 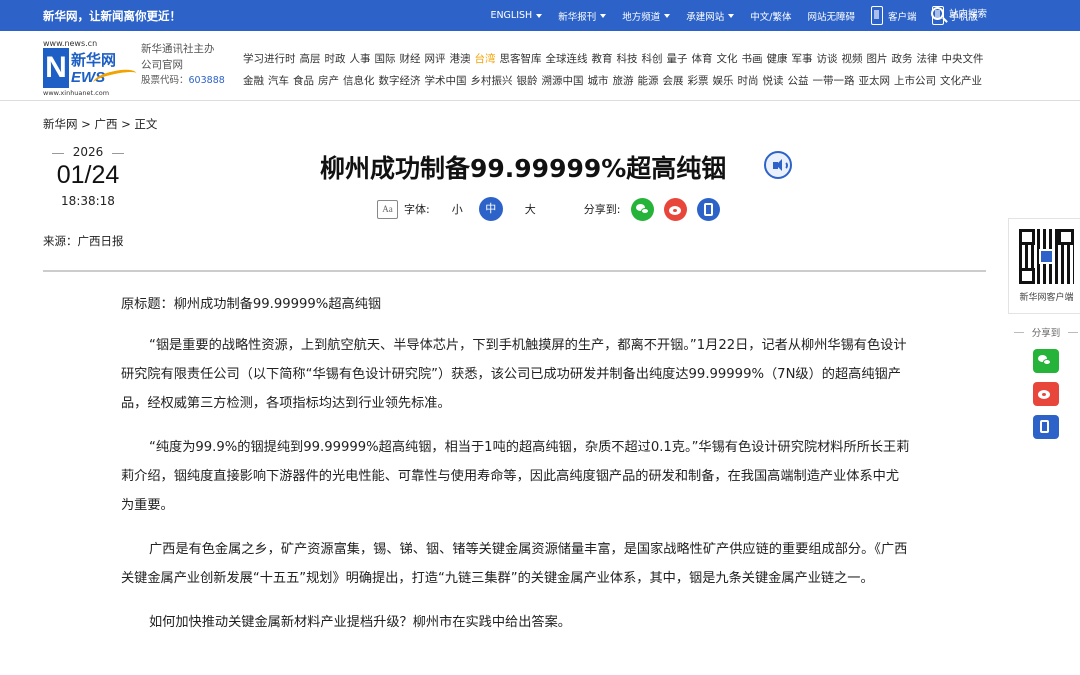 I want to click on channel-link: 法律, so click(x=927, y=59).